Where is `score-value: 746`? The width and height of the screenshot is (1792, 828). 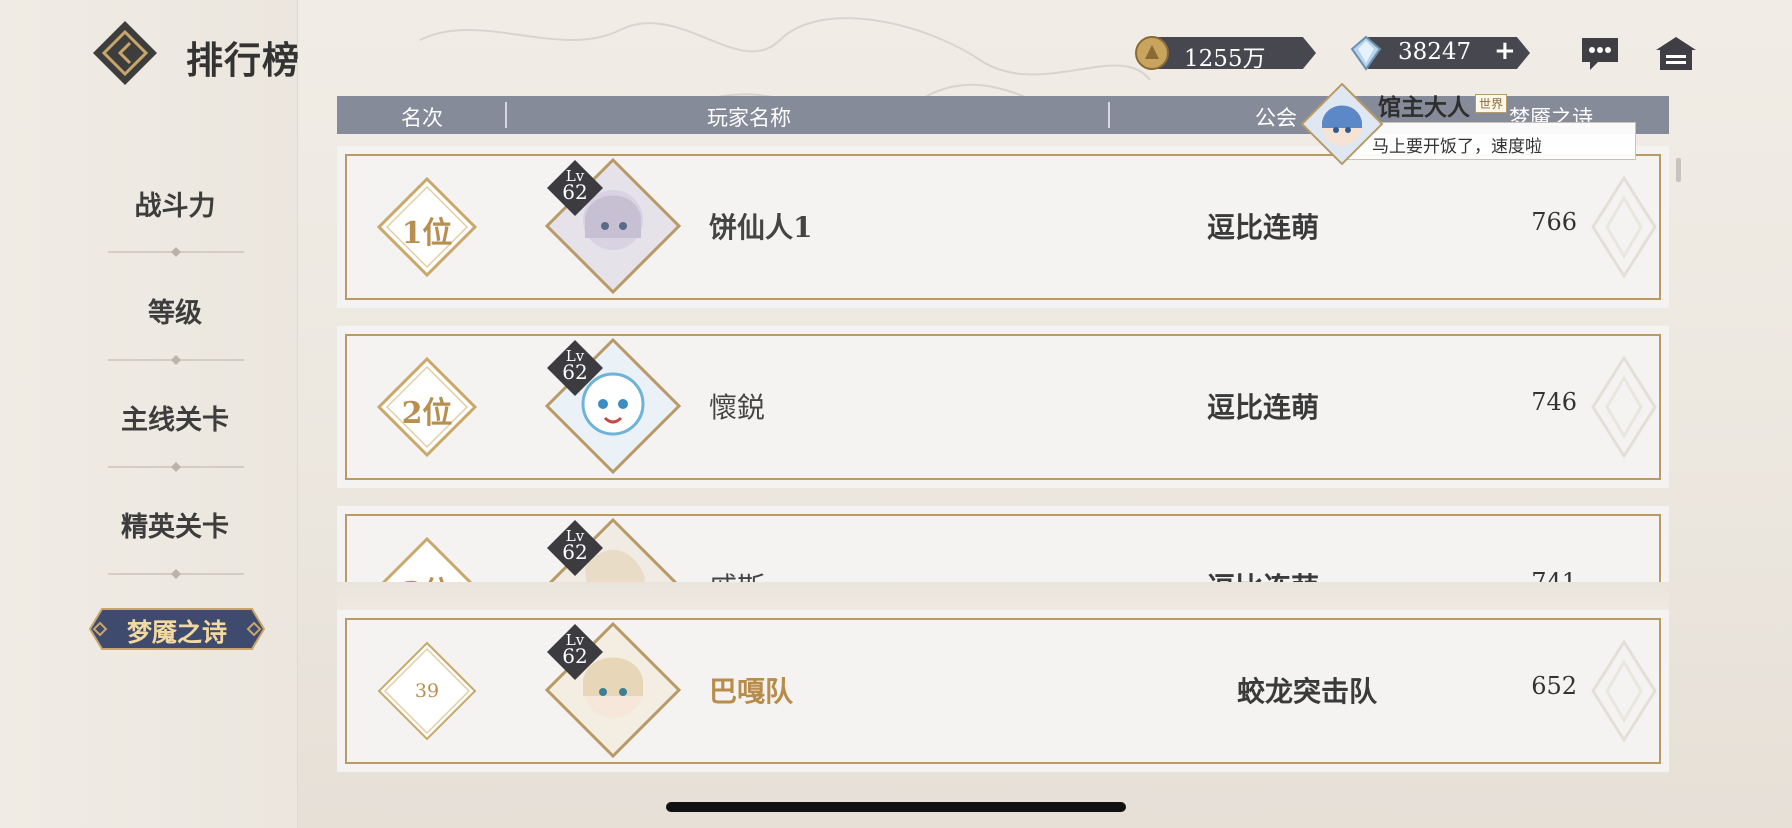 score-value: 746 is located at coordinates (1554, 402).